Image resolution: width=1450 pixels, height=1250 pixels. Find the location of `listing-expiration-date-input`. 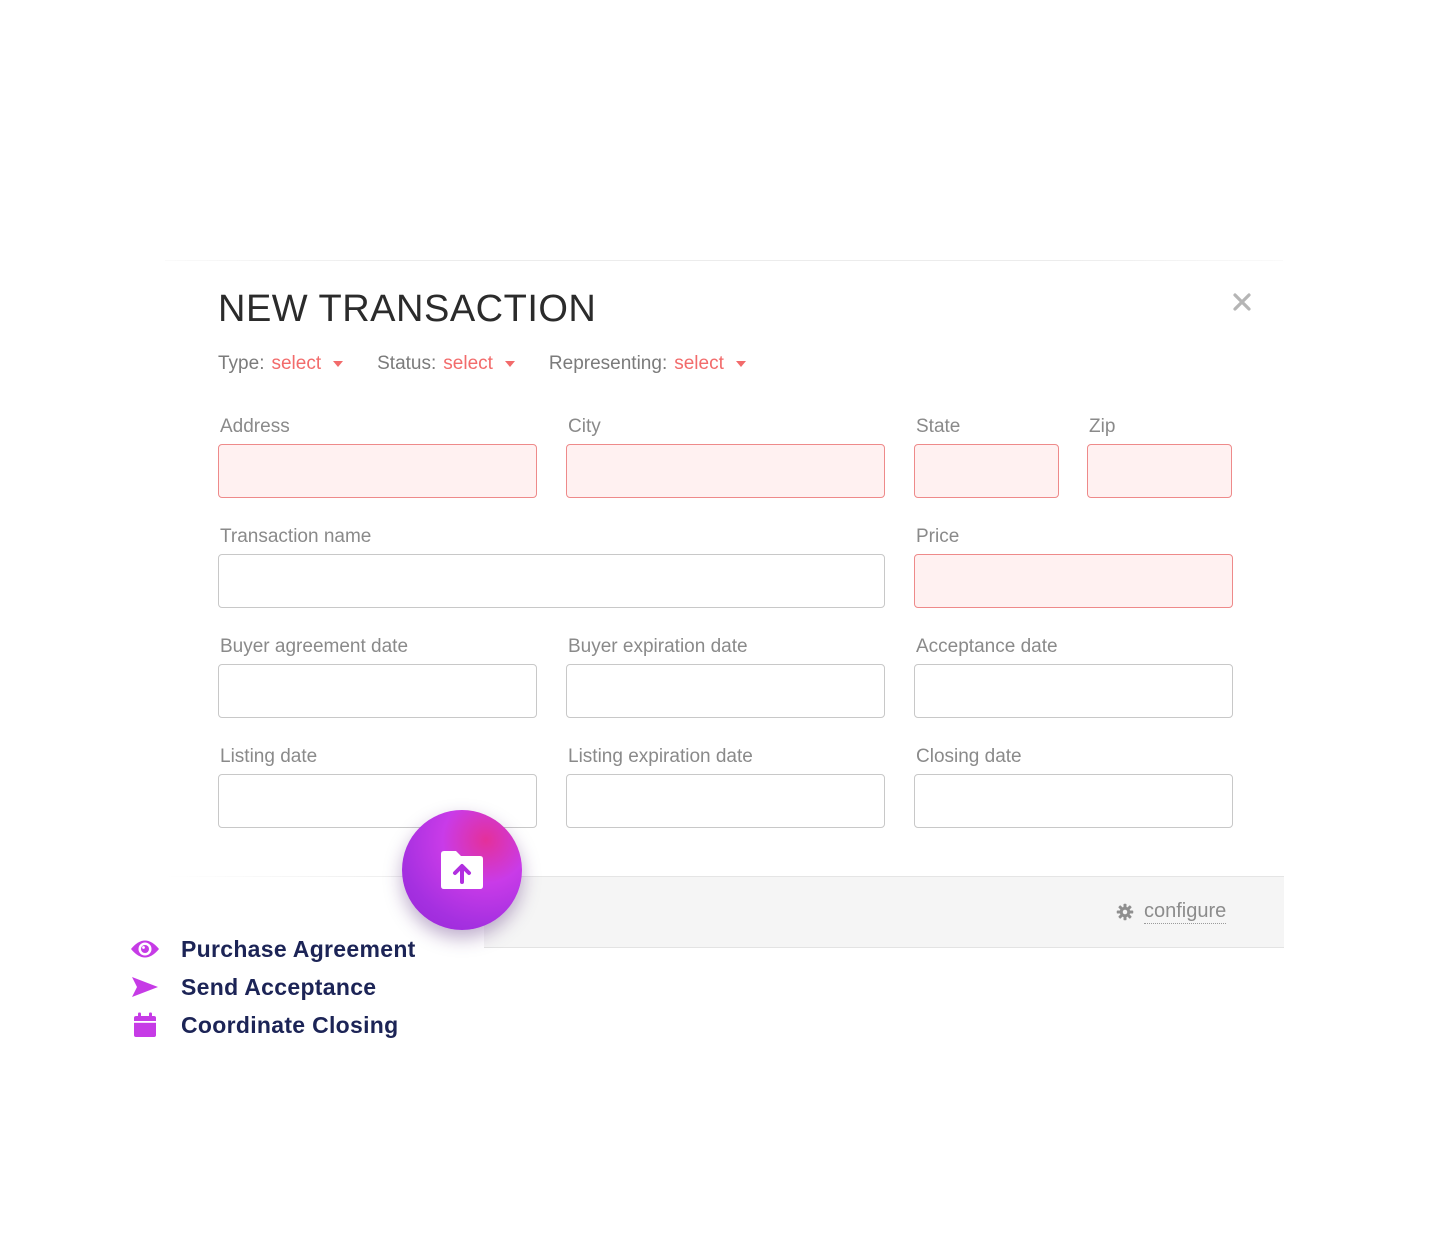

listing-expiration-date-input is located at coordinates (725, 801).